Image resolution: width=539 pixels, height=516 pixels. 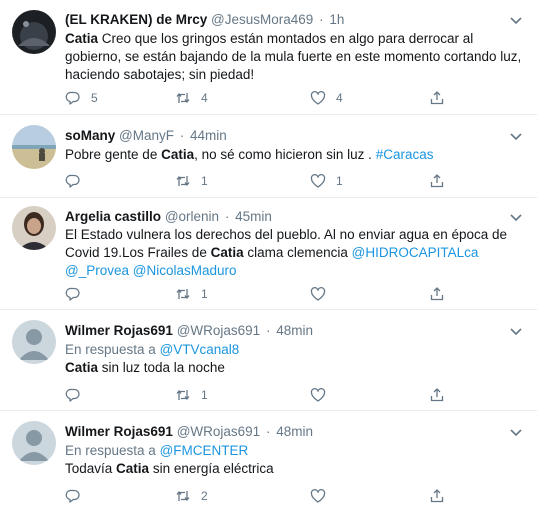 I want to click on reply-handle-link: @FMCENTER, so click(x=204, y=450).